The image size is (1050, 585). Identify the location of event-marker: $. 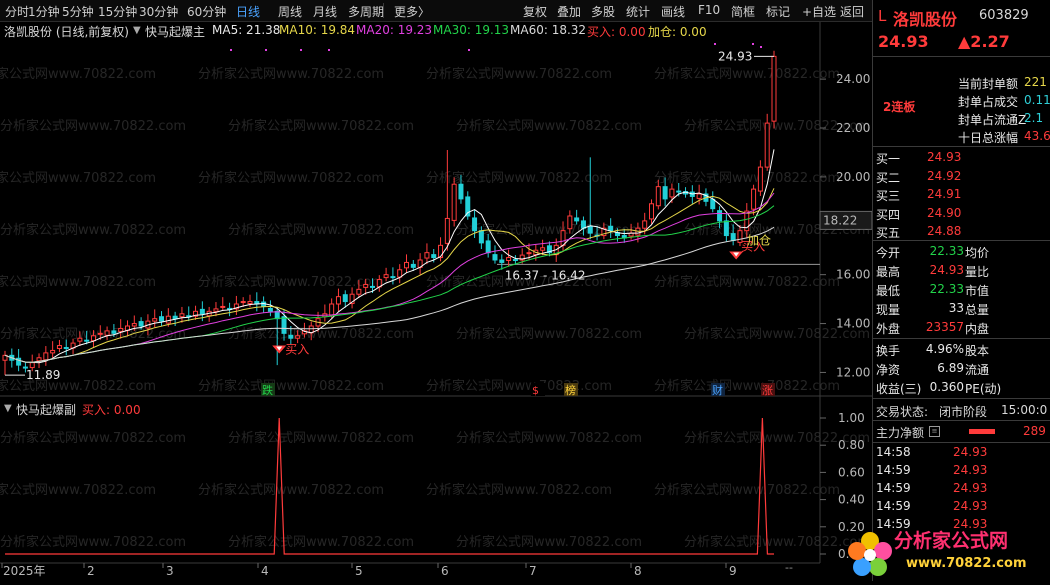
(535, 390).